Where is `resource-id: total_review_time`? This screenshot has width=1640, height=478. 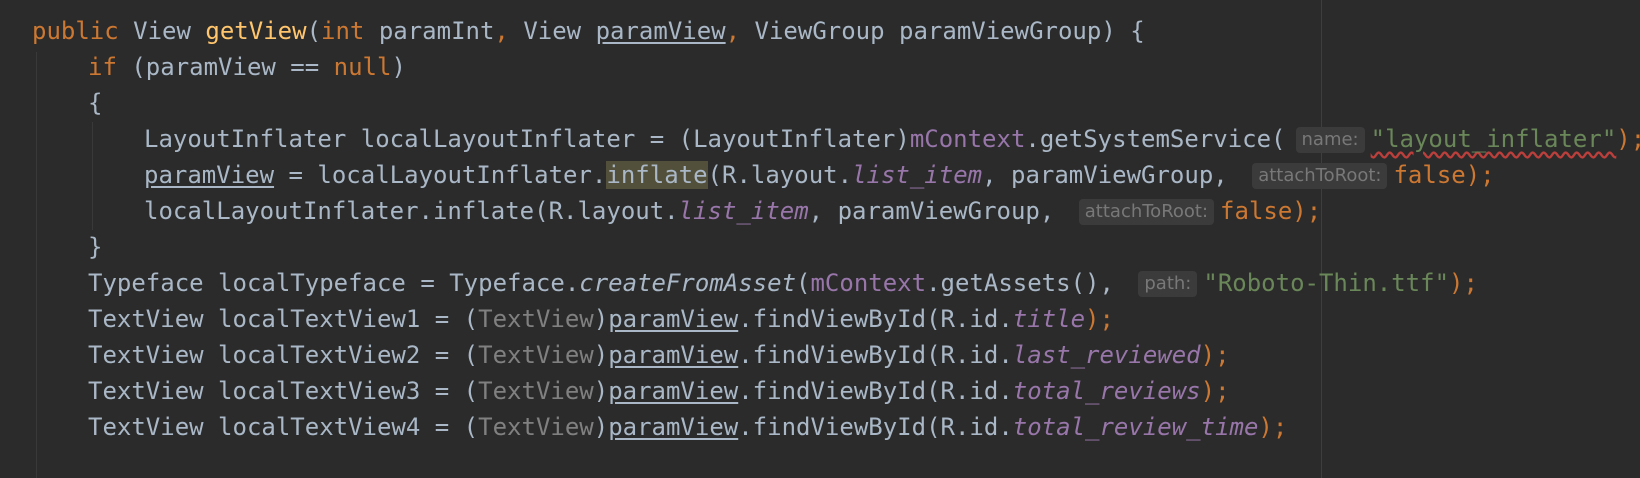
resource-id: total_review_time is located at coordinates (1135, 427).